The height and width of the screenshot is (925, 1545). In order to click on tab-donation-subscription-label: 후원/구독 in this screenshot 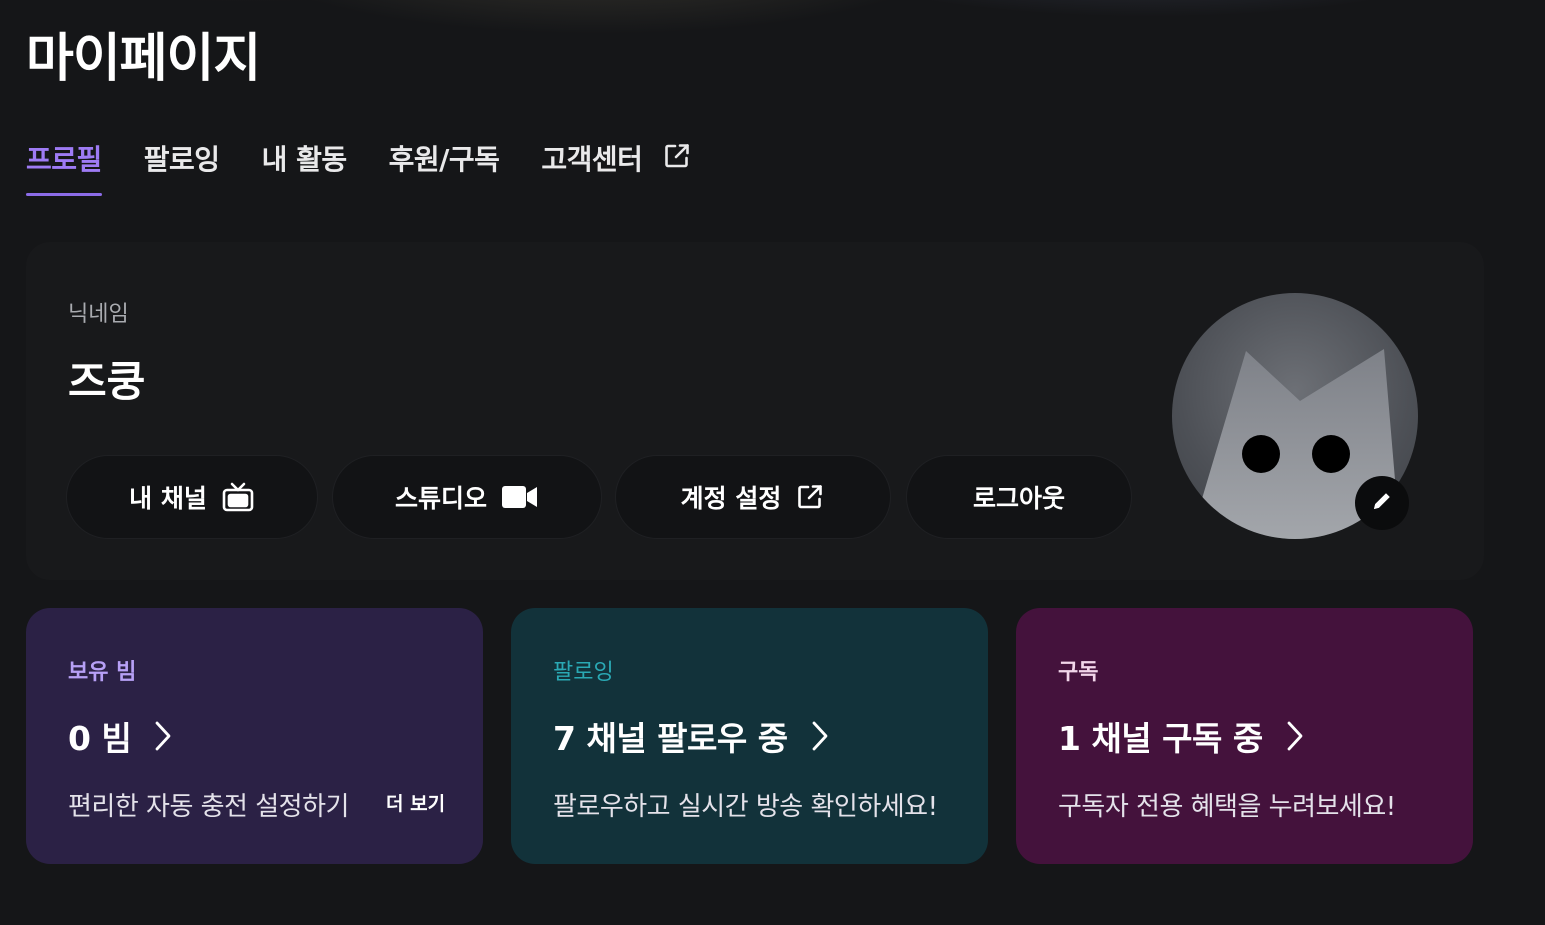, I will do `click(444, 159)`.